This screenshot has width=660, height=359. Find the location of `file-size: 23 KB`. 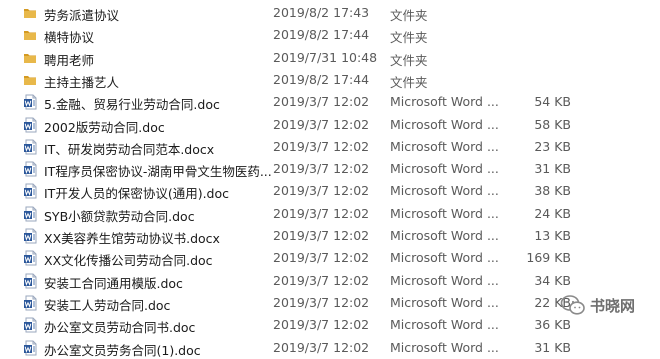

file-size: 23 KB is located at coordinates (552, 146).